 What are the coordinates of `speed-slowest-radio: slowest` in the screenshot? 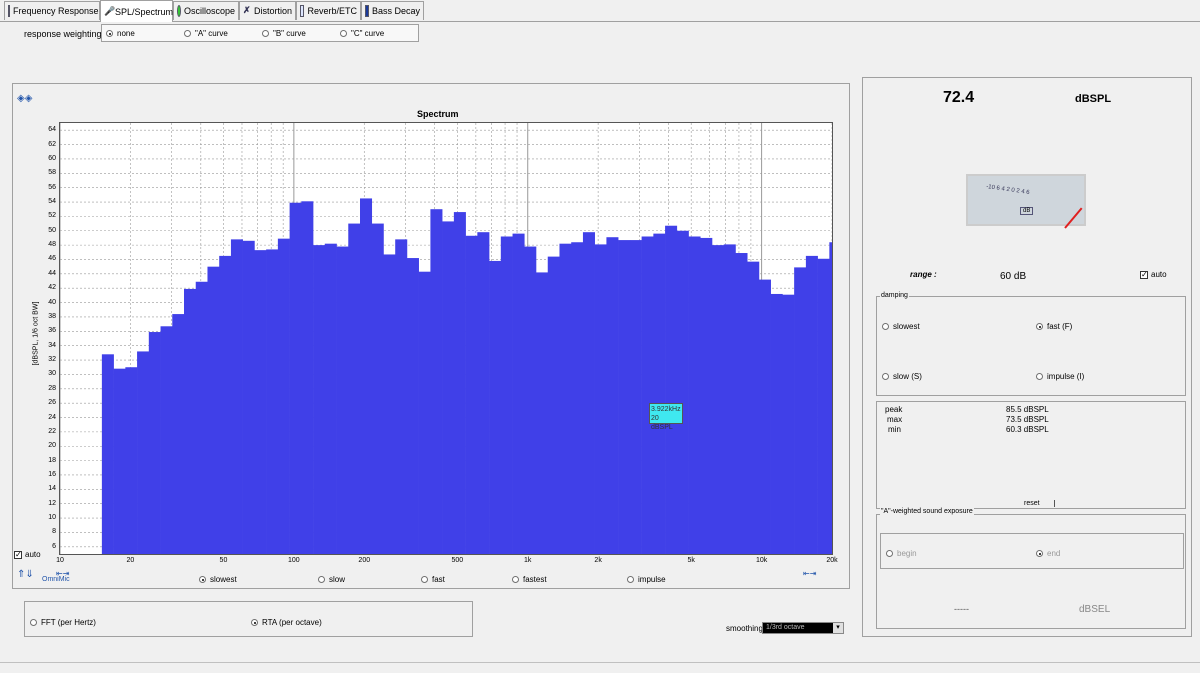 It's located at (218, 579).